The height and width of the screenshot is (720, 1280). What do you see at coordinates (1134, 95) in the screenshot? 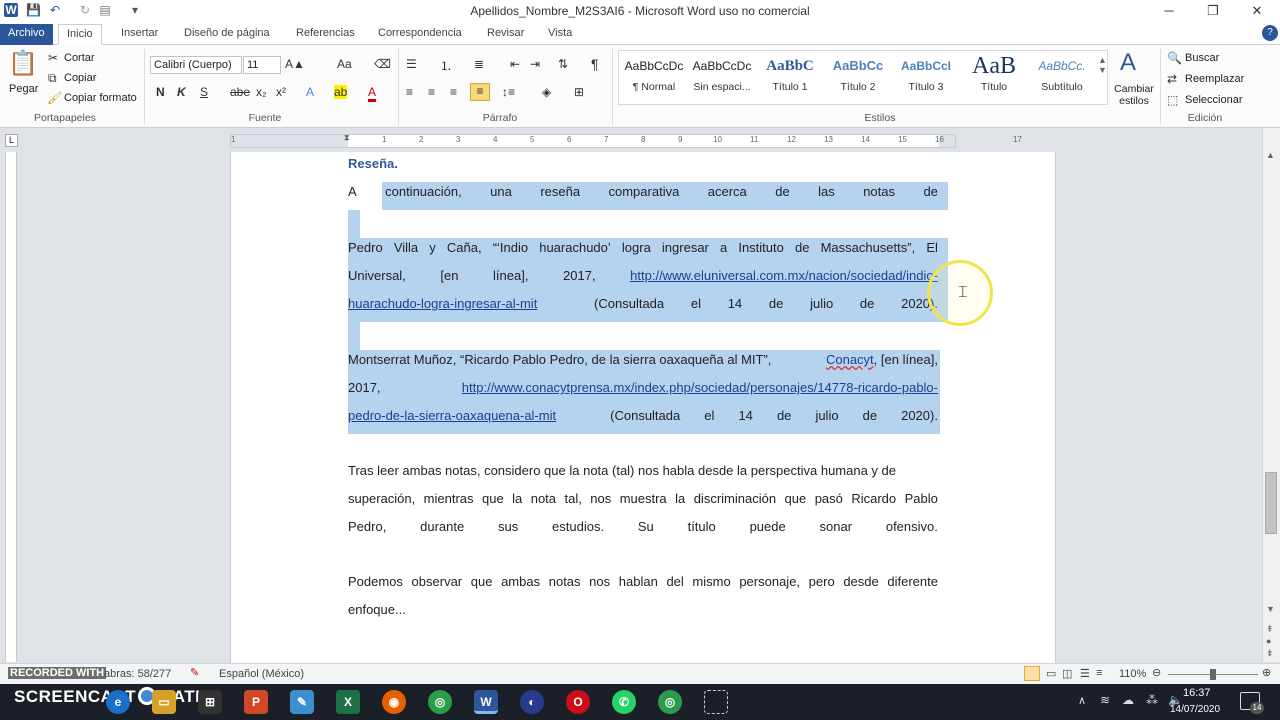
I see `change-styles-button: Cambiar estilos` at bounding box center [1134, 95].